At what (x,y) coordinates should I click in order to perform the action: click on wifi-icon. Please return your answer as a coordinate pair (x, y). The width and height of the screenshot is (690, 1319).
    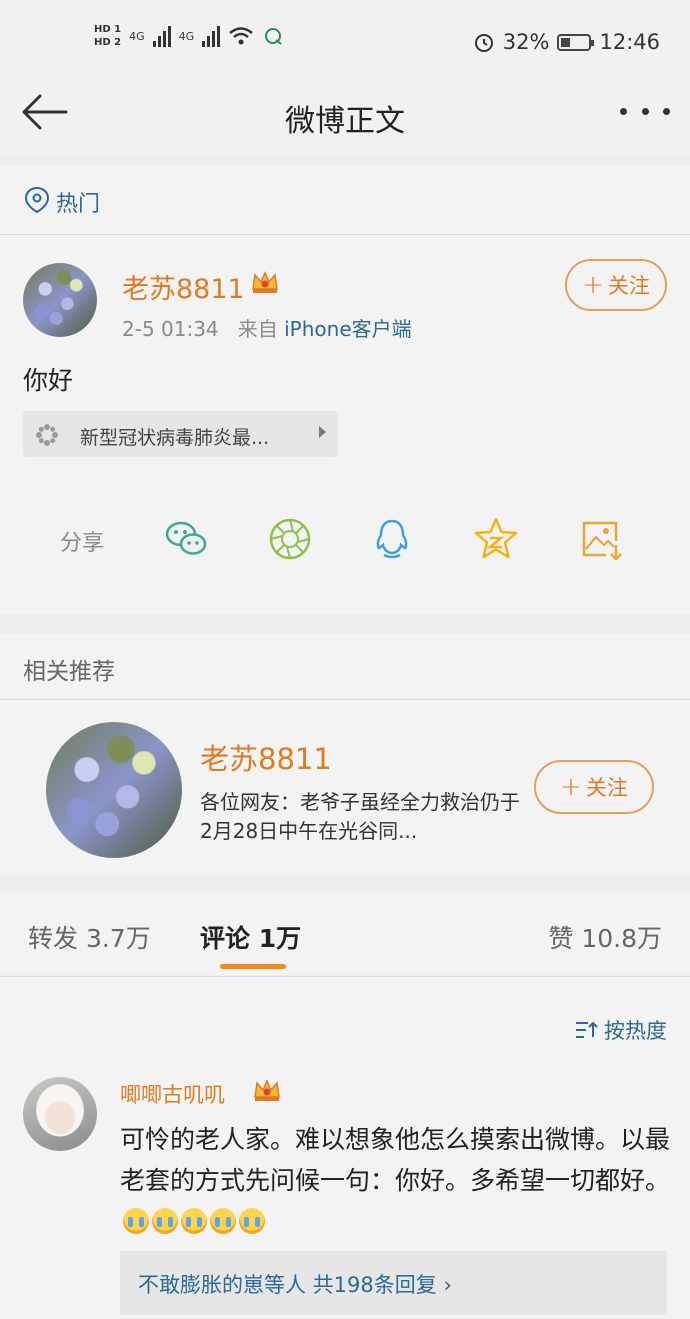
    Looking at the image, I should click on (241, 36).